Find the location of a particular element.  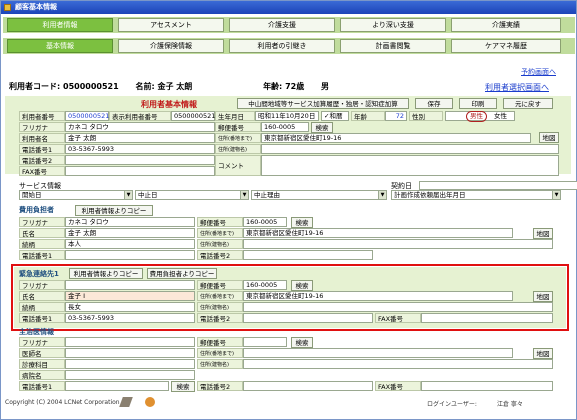

building-field is located at coordinates (410, 149).